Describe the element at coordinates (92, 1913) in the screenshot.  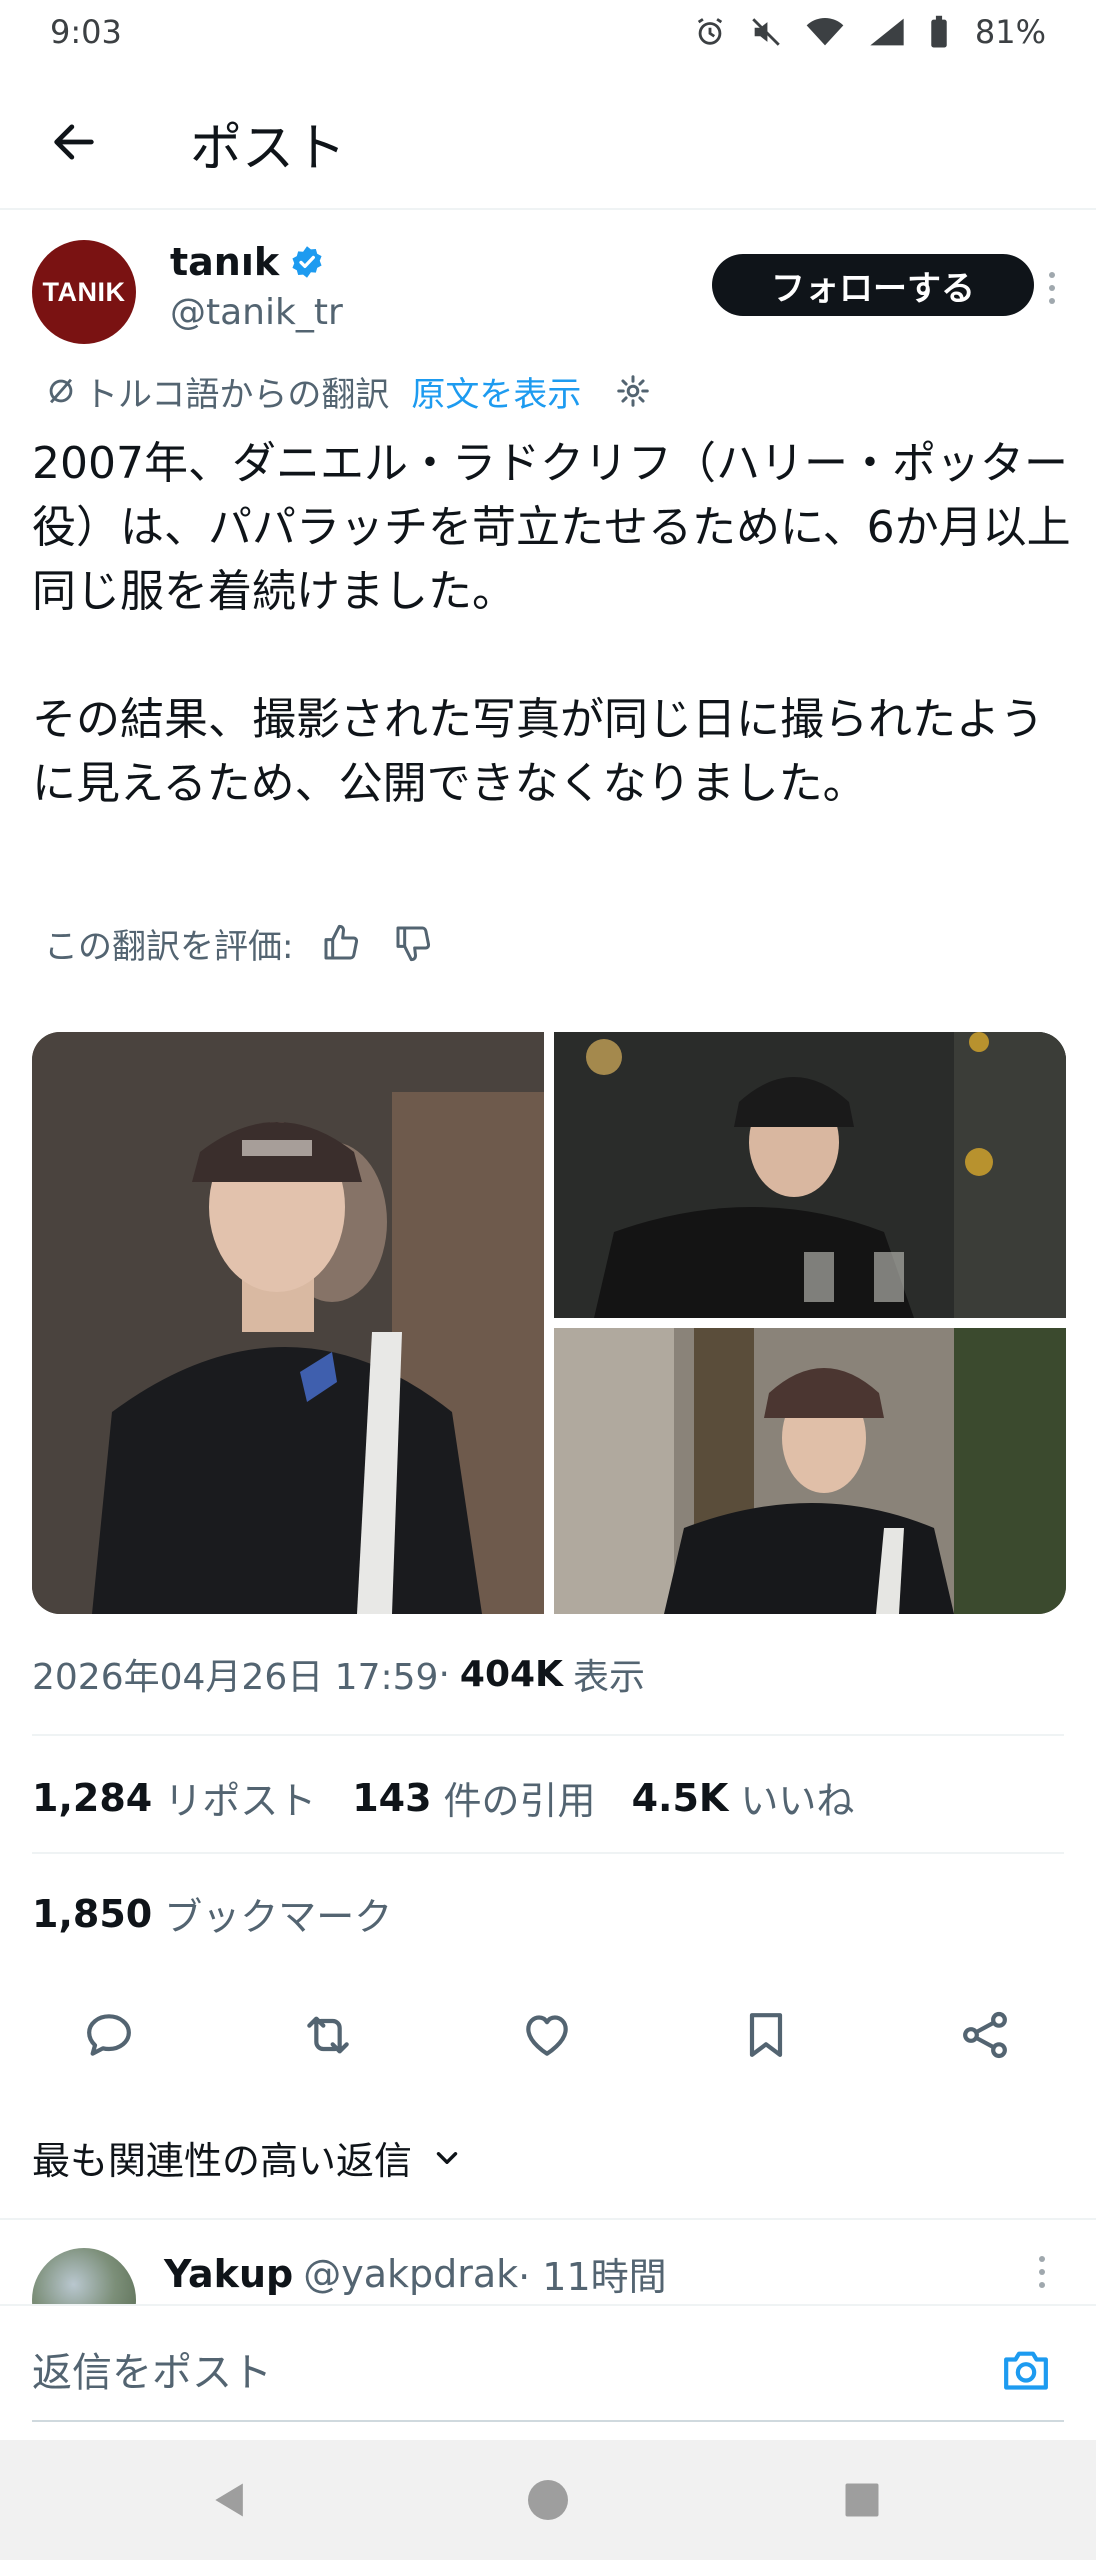
I see `bookmarks-count: 1,850` at that location.